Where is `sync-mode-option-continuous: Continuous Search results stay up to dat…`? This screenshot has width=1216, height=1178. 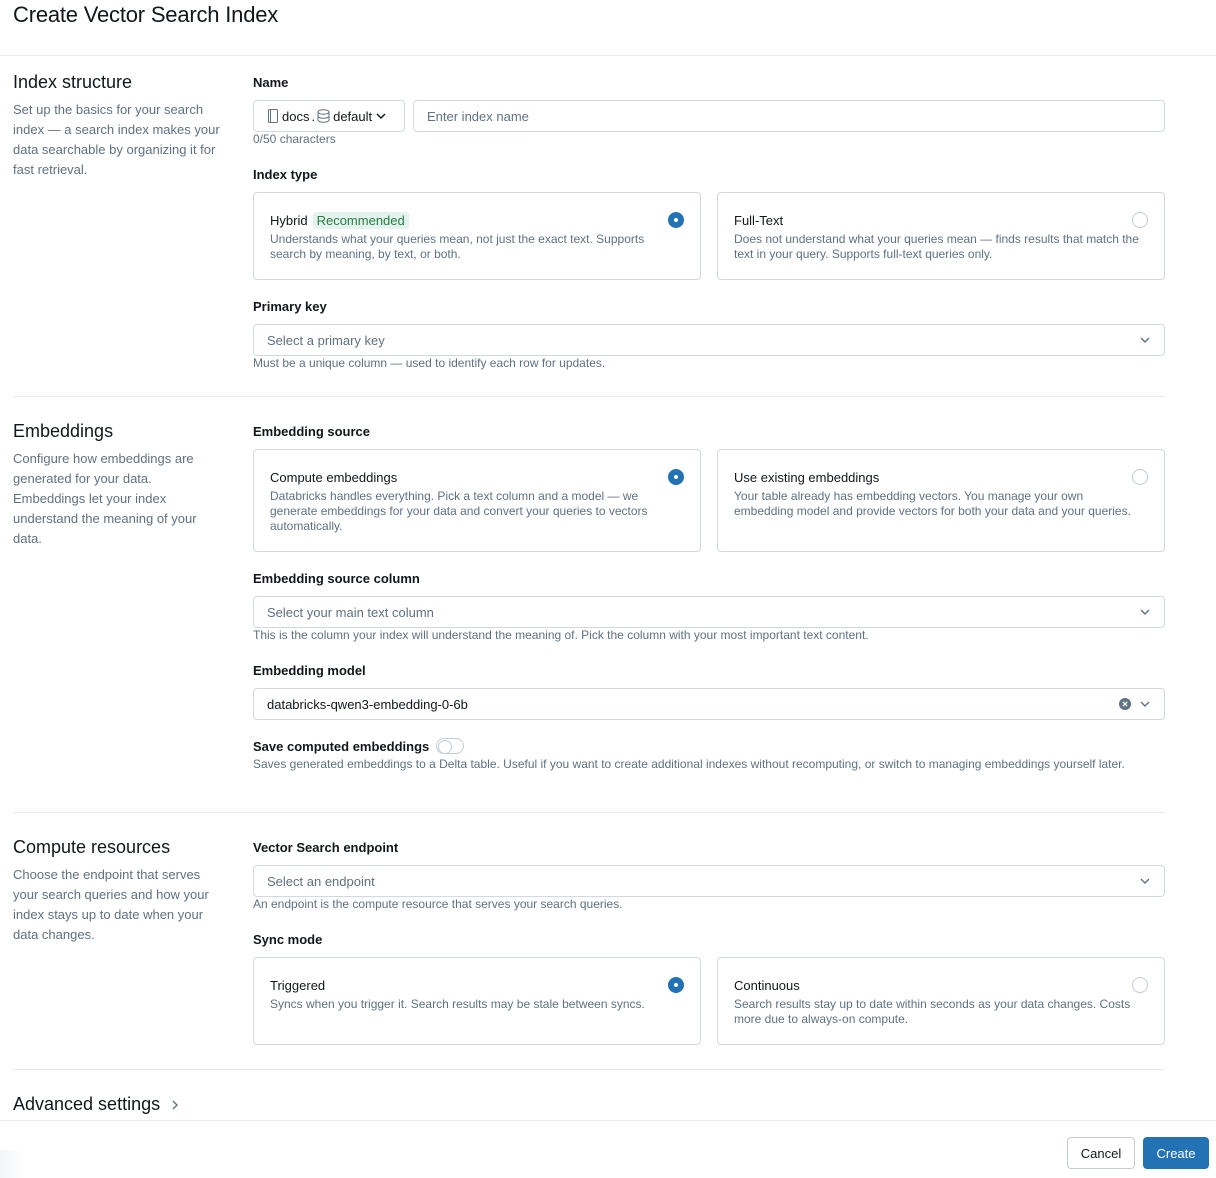 sync-mode-option-continuous: Continuous Search results stay up to dat… is located at coordinates (941, 1001).